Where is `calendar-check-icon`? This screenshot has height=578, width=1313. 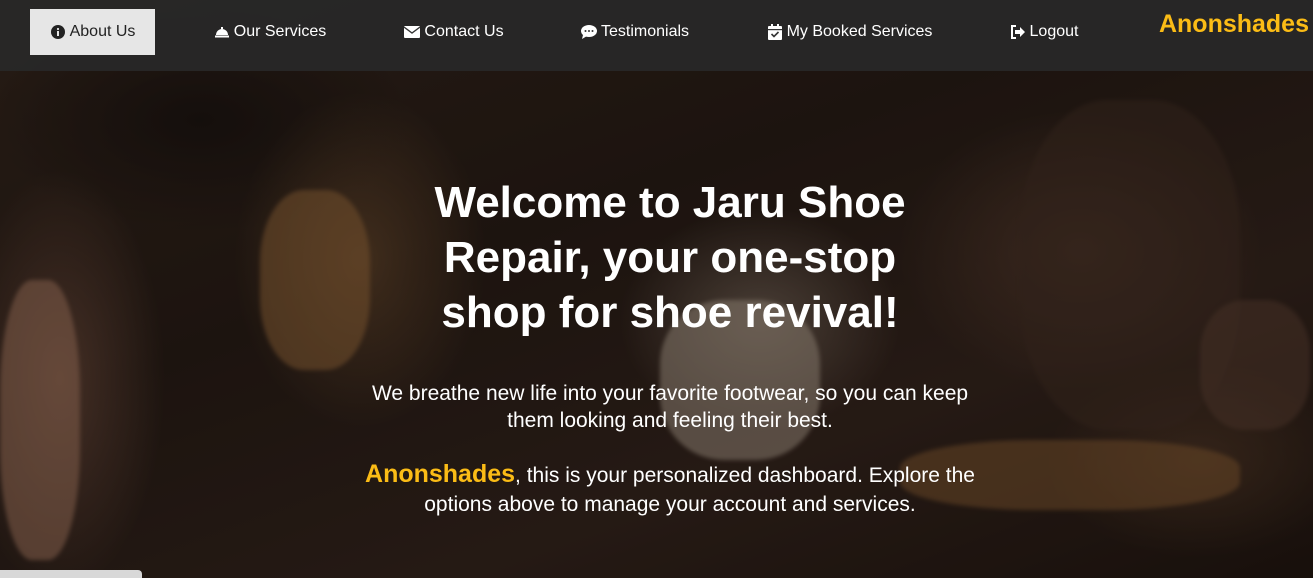 calendar-check-icon is located at coordinates (775, 32).